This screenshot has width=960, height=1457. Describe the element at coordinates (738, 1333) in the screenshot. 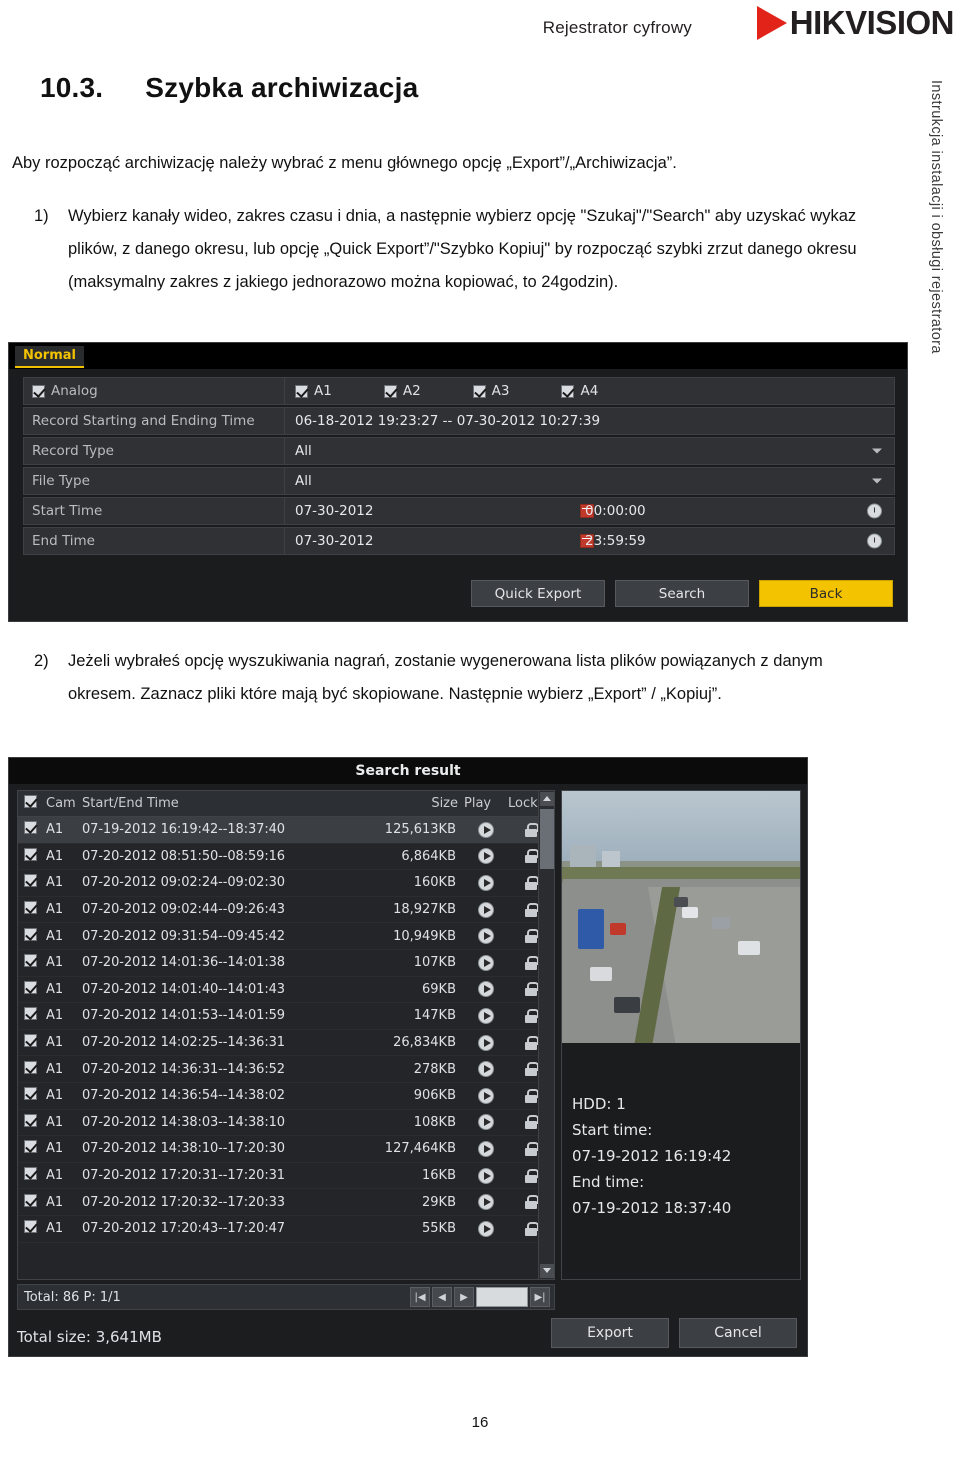

I see `cancel-button: Cancel` at that location.